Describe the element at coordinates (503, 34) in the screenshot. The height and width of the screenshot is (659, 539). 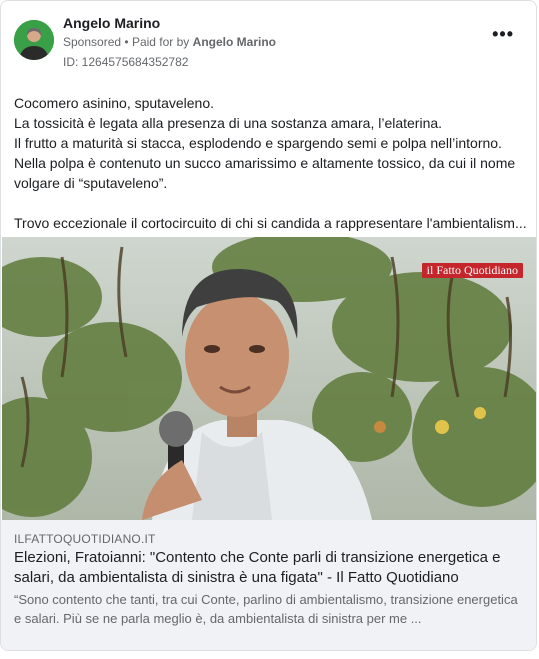
I see `more-options-icon: •••` at that location.